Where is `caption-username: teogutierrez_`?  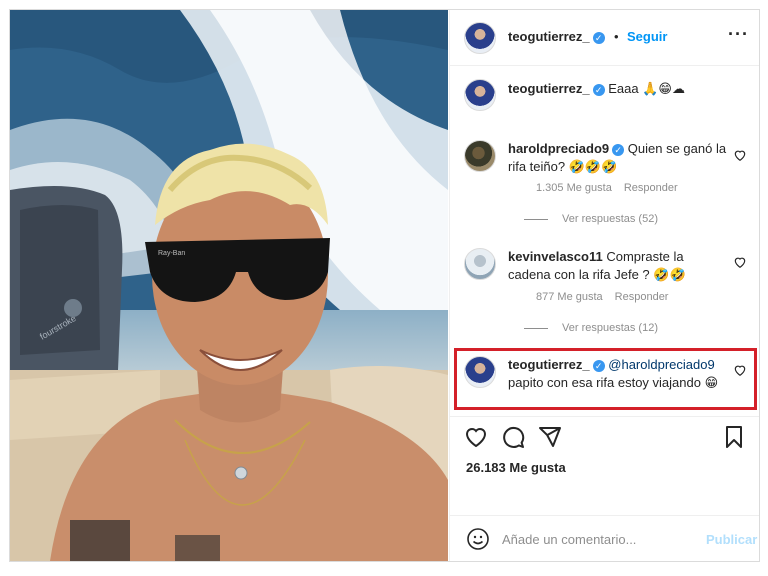
caption-username: teogutierrez_ is located at coordinates (549, 88).